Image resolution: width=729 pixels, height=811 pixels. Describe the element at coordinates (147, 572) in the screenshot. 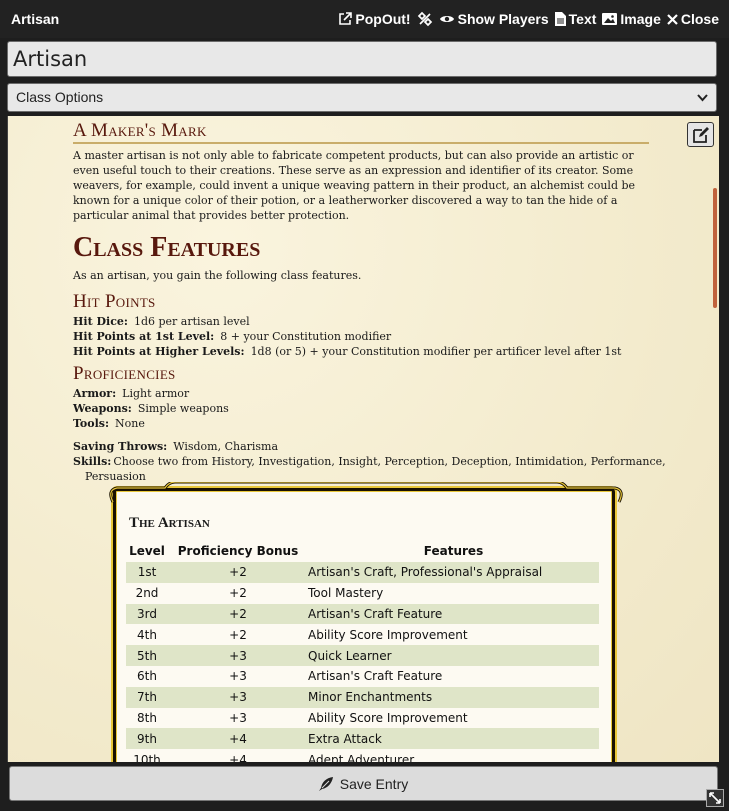

I see `level-cell: 1st` at that location.